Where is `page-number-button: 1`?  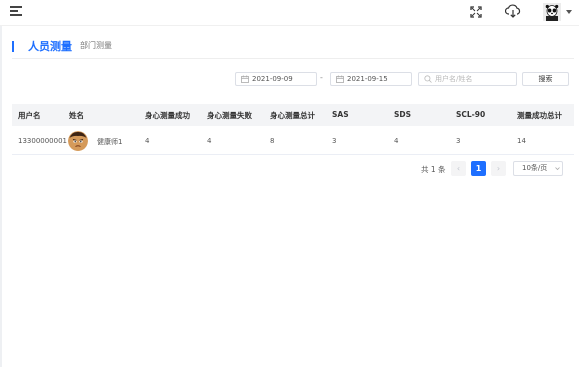
page-number-button: 1 is located at coordinates (478, 168).